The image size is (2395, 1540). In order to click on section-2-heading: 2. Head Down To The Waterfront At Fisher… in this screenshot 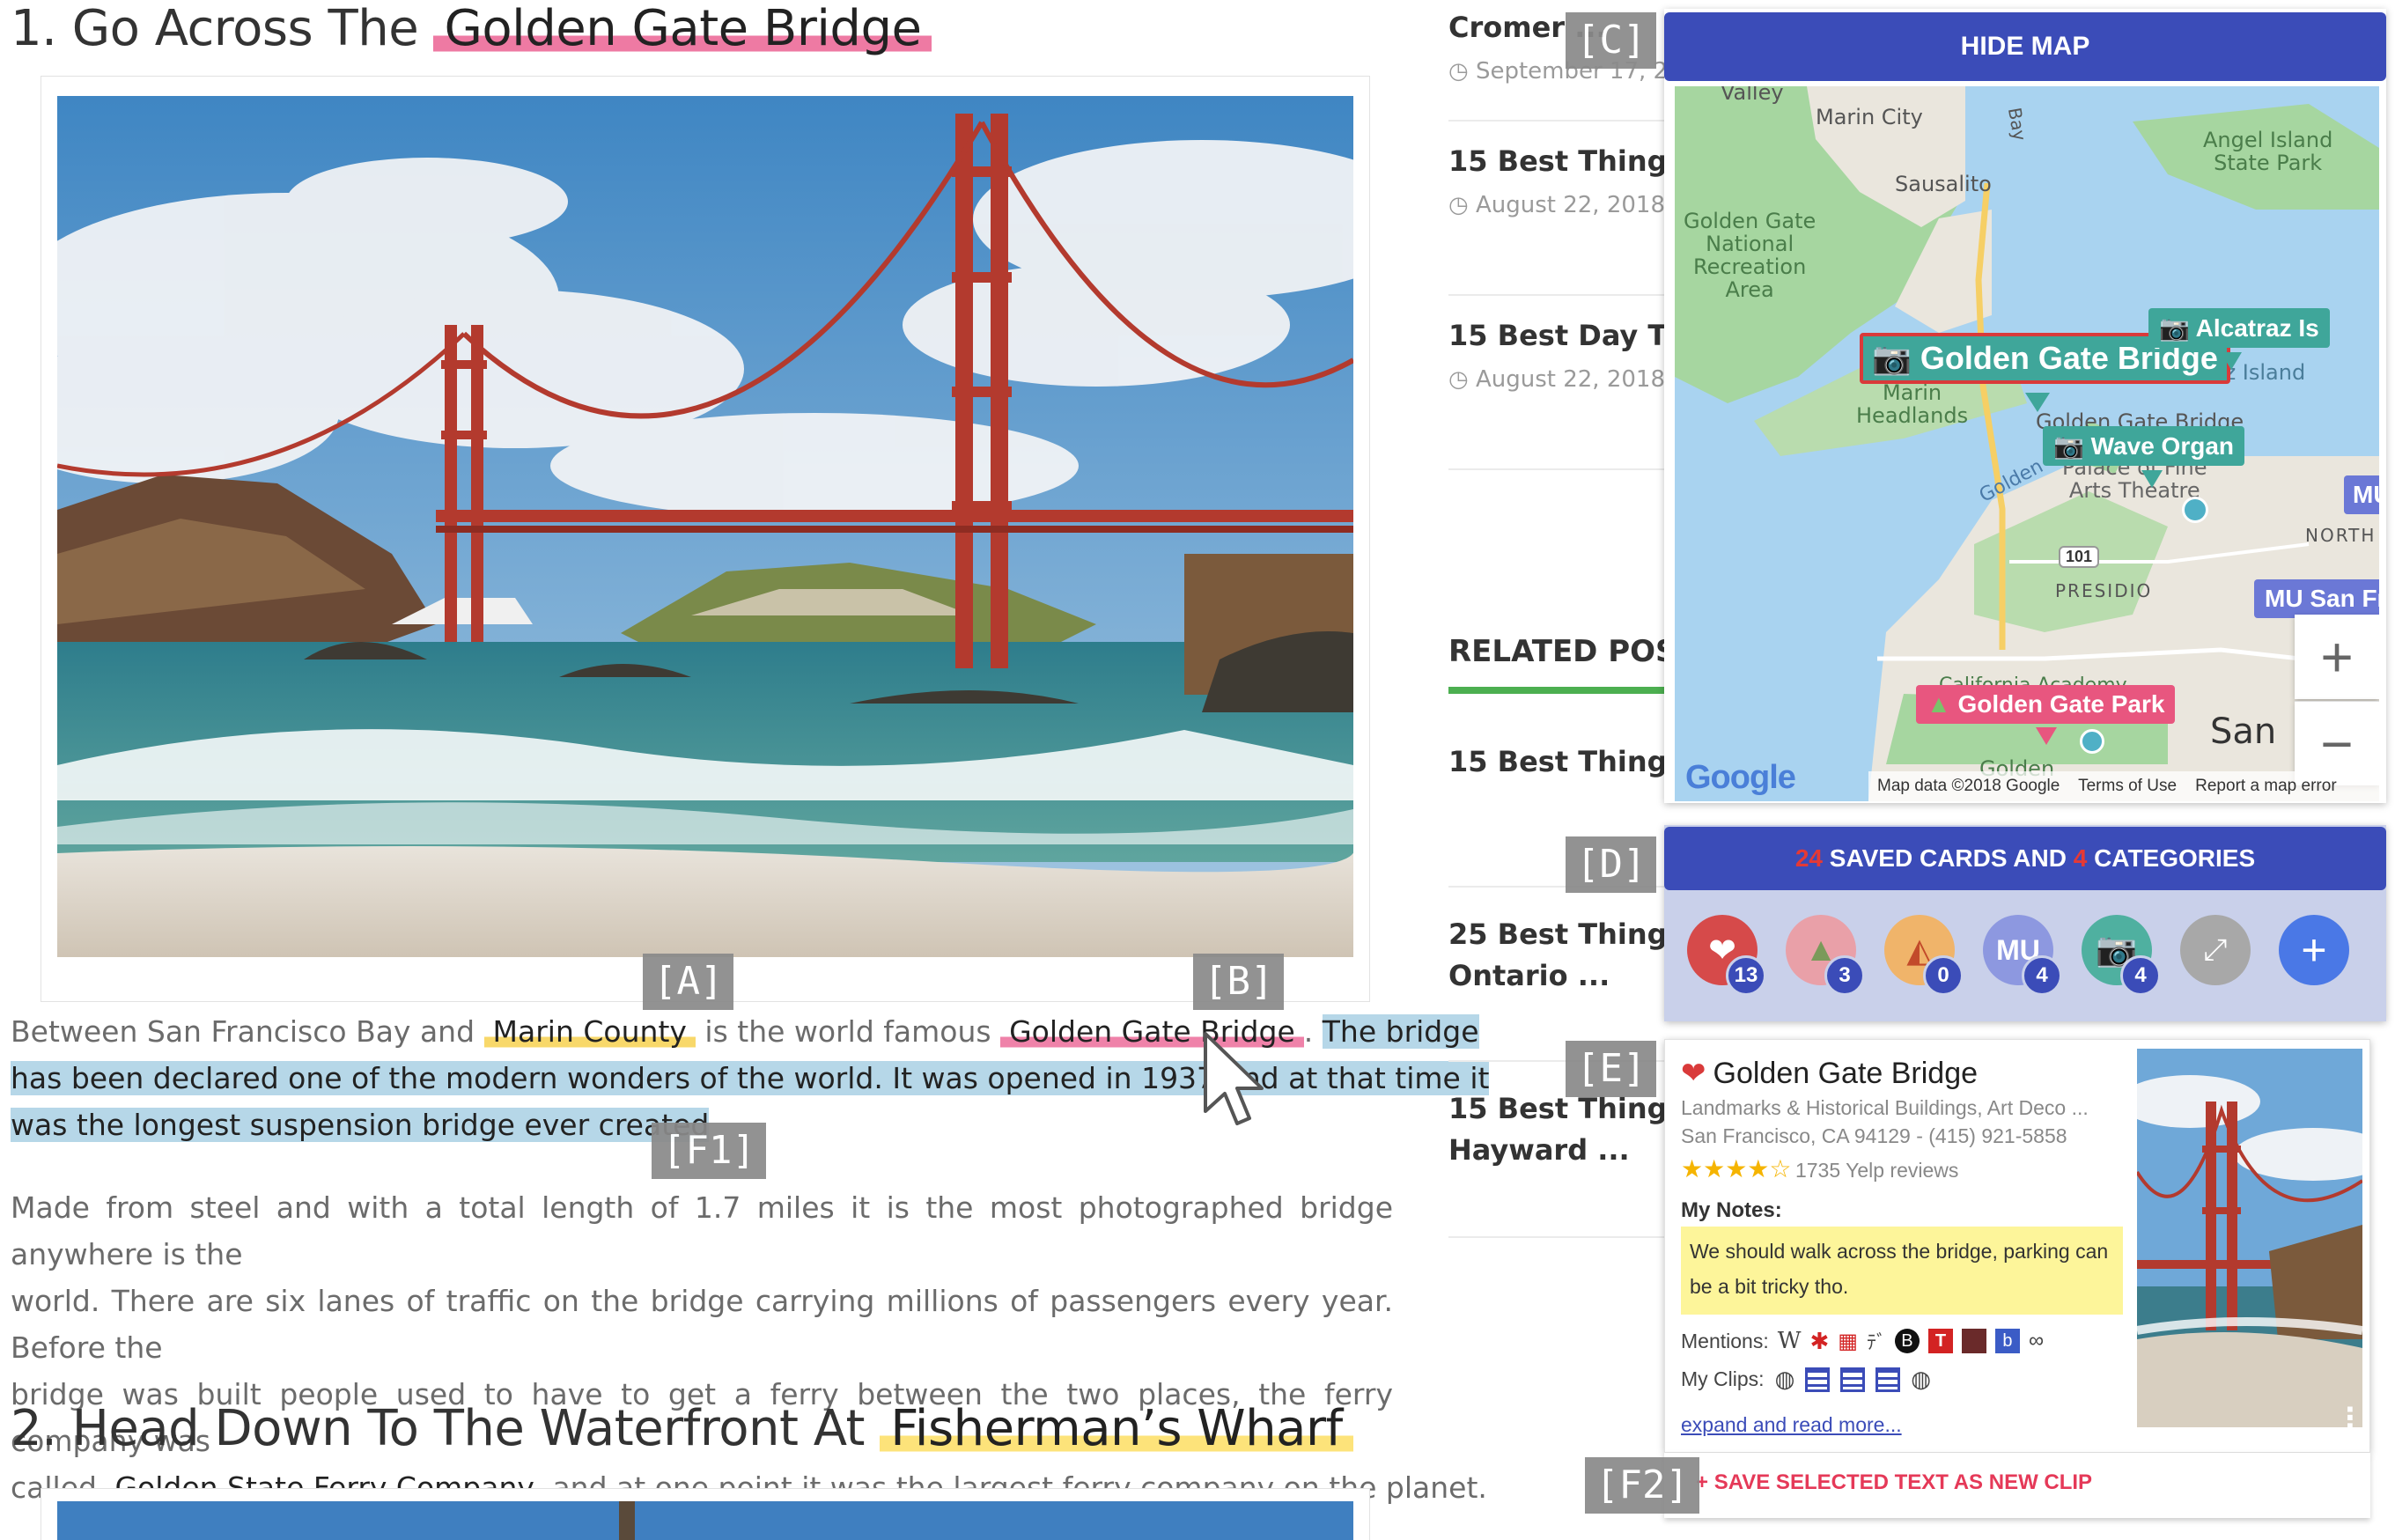, I will do `click(682, 1428)`.